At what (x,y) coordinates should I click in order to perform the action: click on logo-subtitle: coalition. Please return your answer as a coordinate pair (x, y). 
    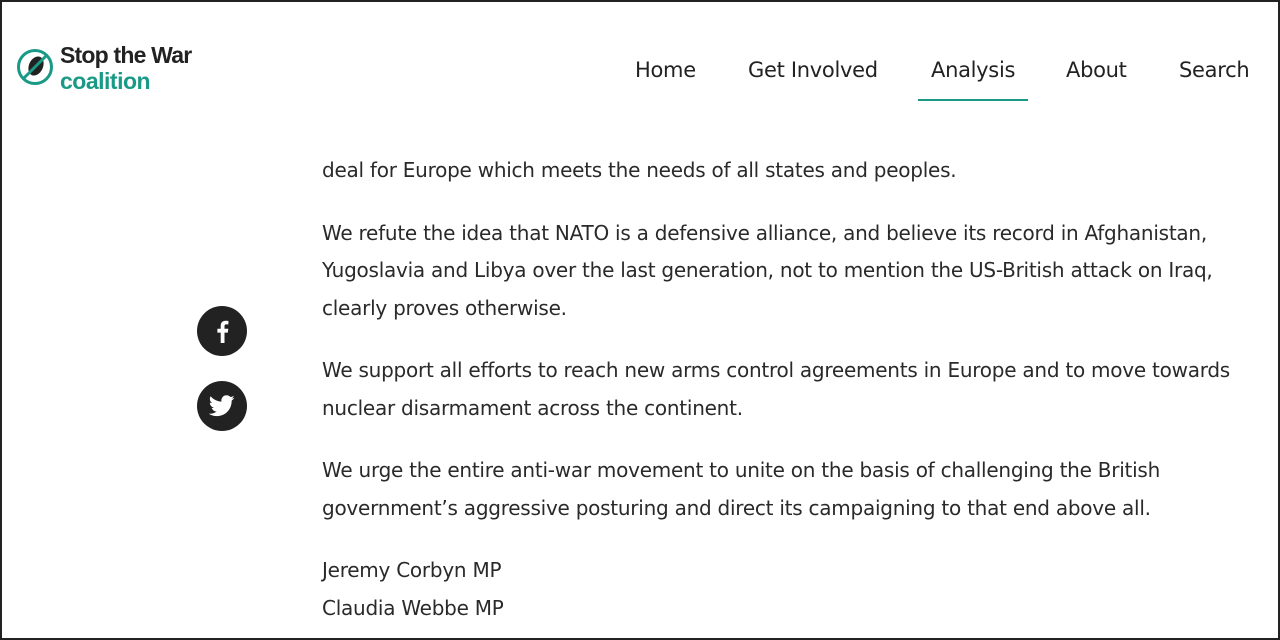
    Looking at the image, I should click on (105, 81).